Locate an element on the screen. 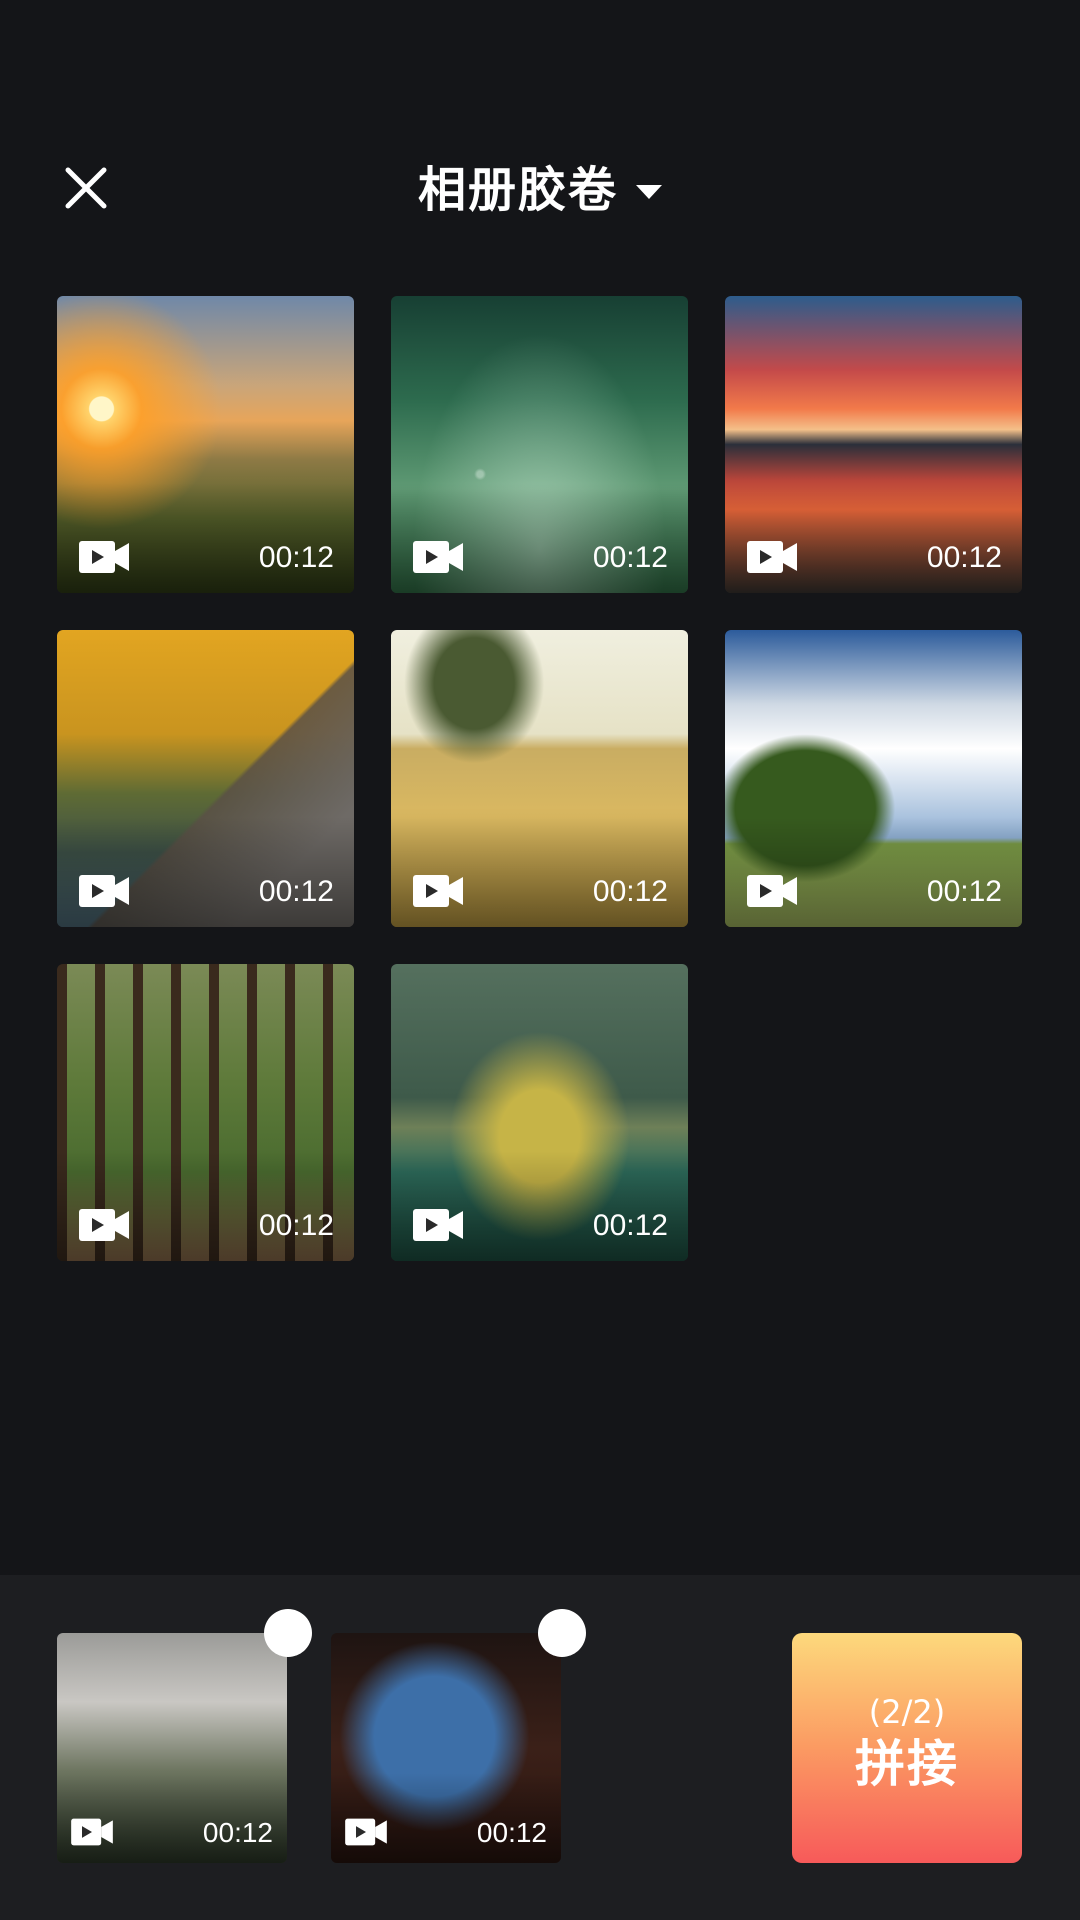  video-thumbnail-reflection: 00:12 is located at coordinates (873, 444).